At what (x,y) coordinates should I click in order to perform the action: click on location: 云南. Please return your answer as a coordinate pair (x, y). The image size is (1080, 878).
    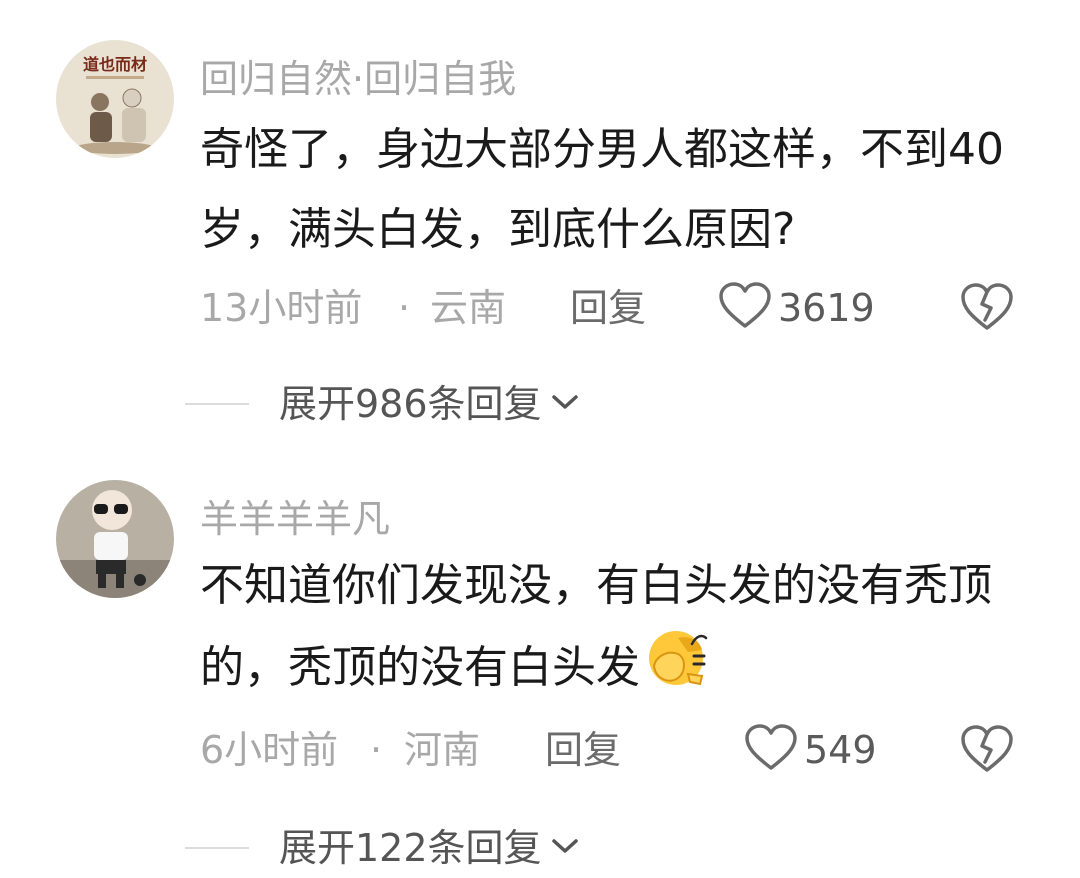
    Looking at the image, I should click on (468, 308).